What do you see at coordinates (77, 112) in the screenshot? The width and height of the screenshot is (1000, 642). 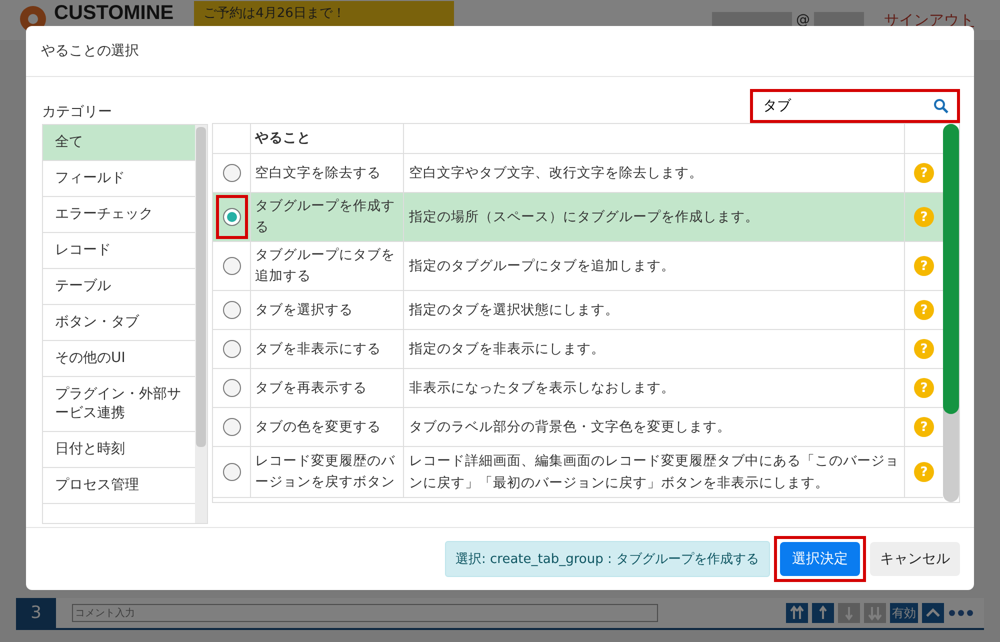 I see `category-label: カテゴリー` at bounding box center [77, 112].